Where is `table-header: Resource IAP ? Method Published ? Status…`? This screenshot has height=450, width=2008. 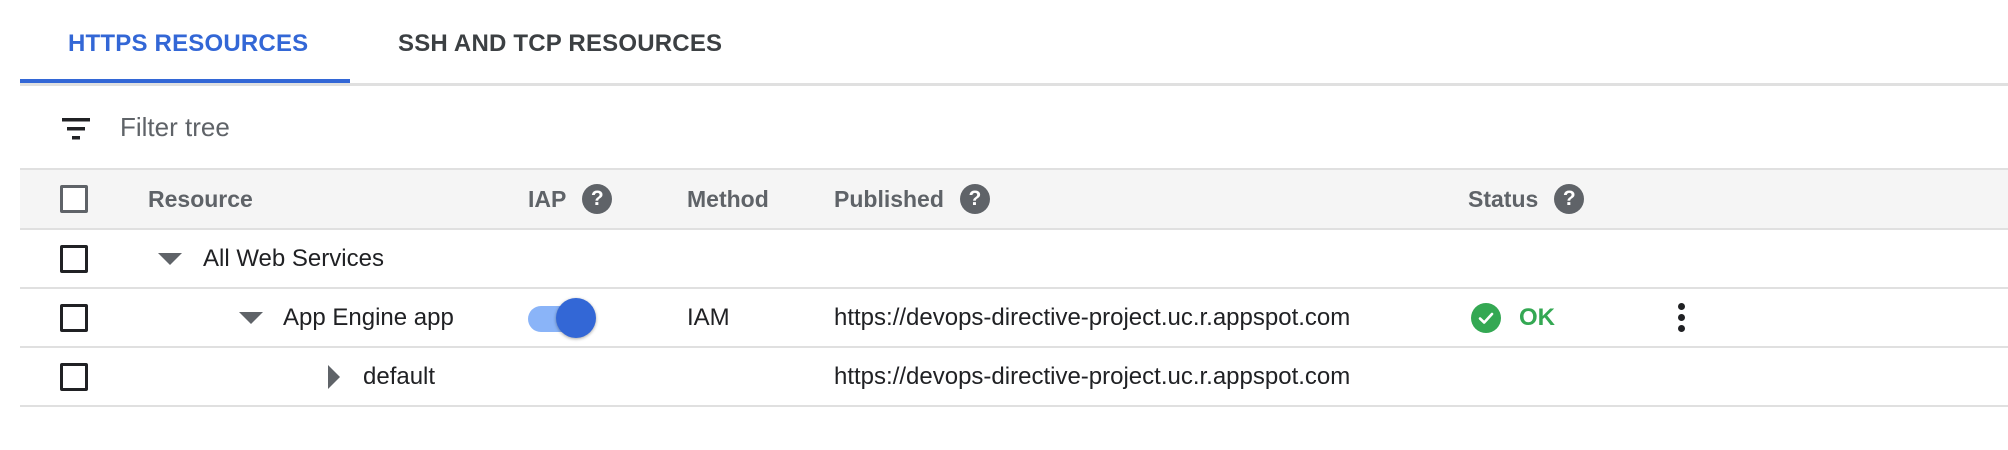
table-header: Resource IAP ? Method Published ? Status… is located at coordinates (1014, 199).